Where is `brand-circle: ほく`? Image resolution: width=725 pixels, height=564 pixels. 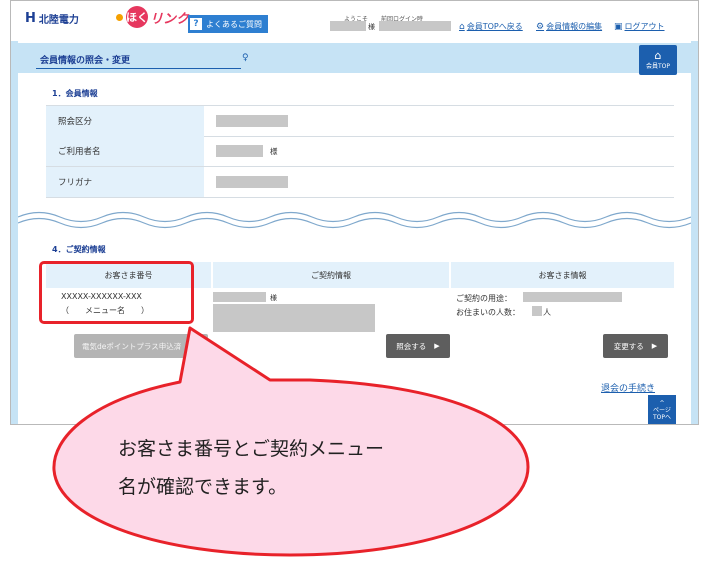
brand-circle: ほく is located at coordinates (137, 17).